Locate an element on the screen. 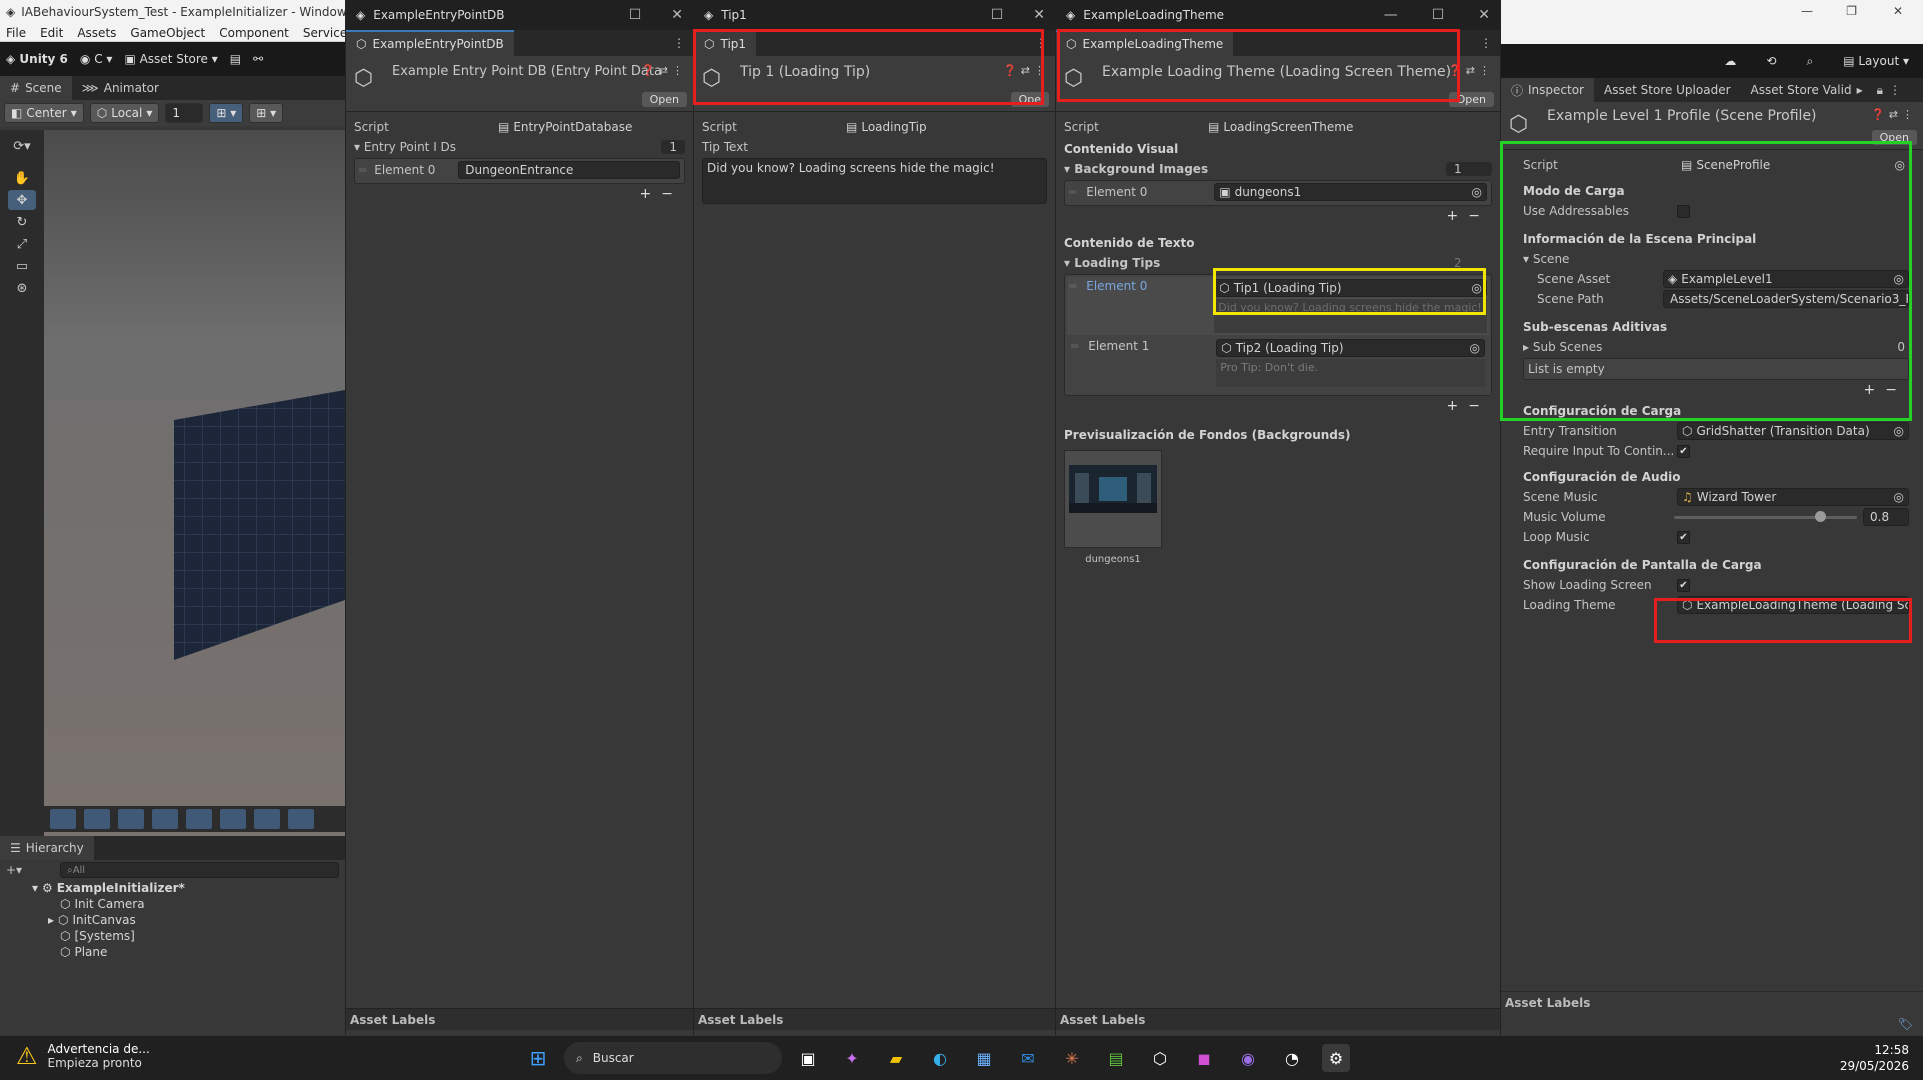 The width and height of the screenshot is (1923, 1080). asset-labels: Asset Labels is located at coordinates (874, 1019).